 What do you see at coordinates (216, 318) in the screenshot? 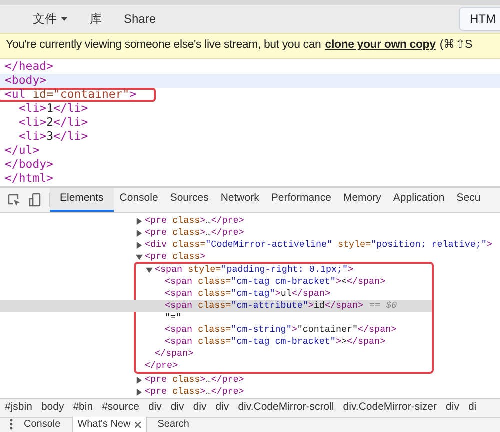
I see `dom-node: "="` at bounding box center [216, 318].